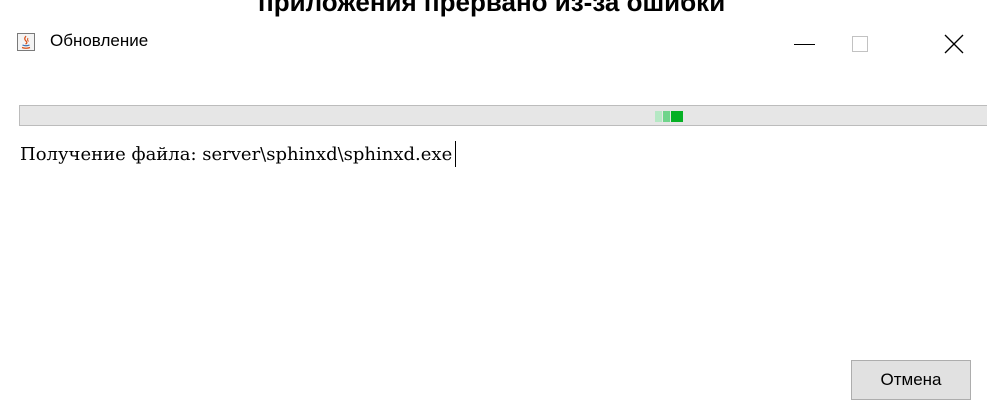 The image size is (987, 400). I want to click on background-window-strip: приложения прервано из-за ошибки, so click(493, 10).